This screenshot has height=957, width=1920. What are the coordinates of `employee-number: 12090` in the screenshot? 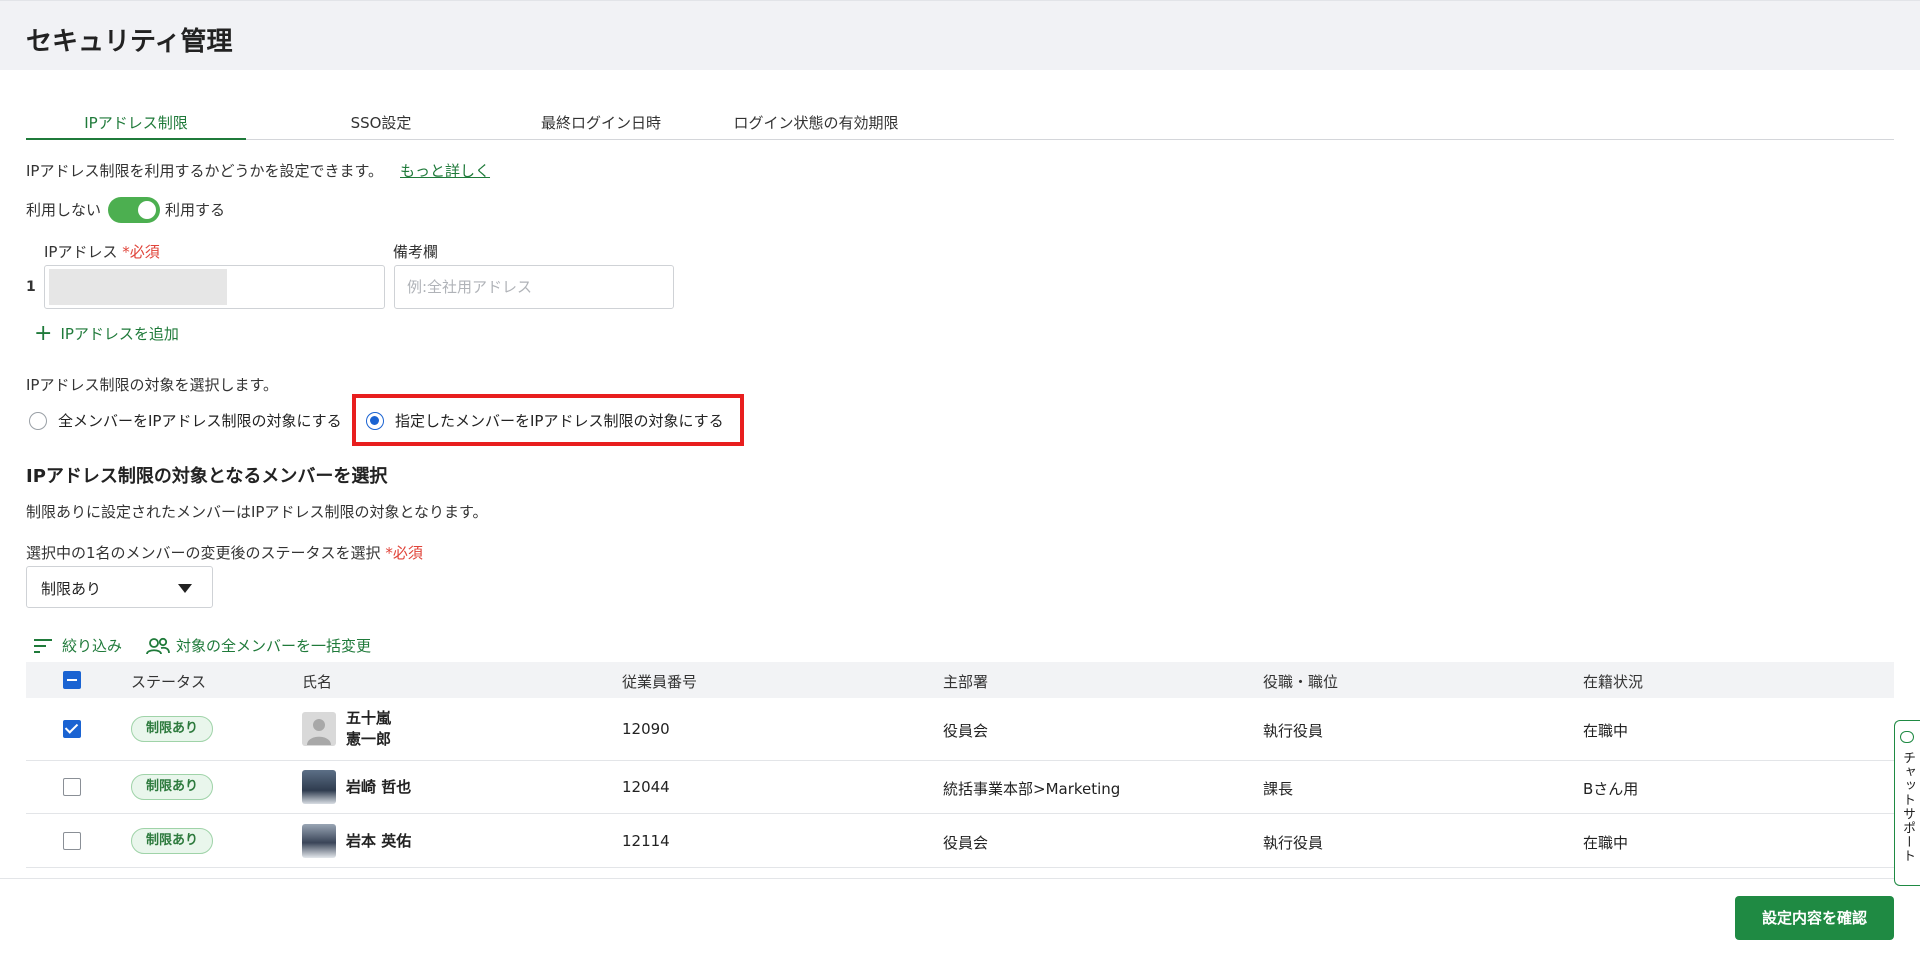 It's located at (646, 729).